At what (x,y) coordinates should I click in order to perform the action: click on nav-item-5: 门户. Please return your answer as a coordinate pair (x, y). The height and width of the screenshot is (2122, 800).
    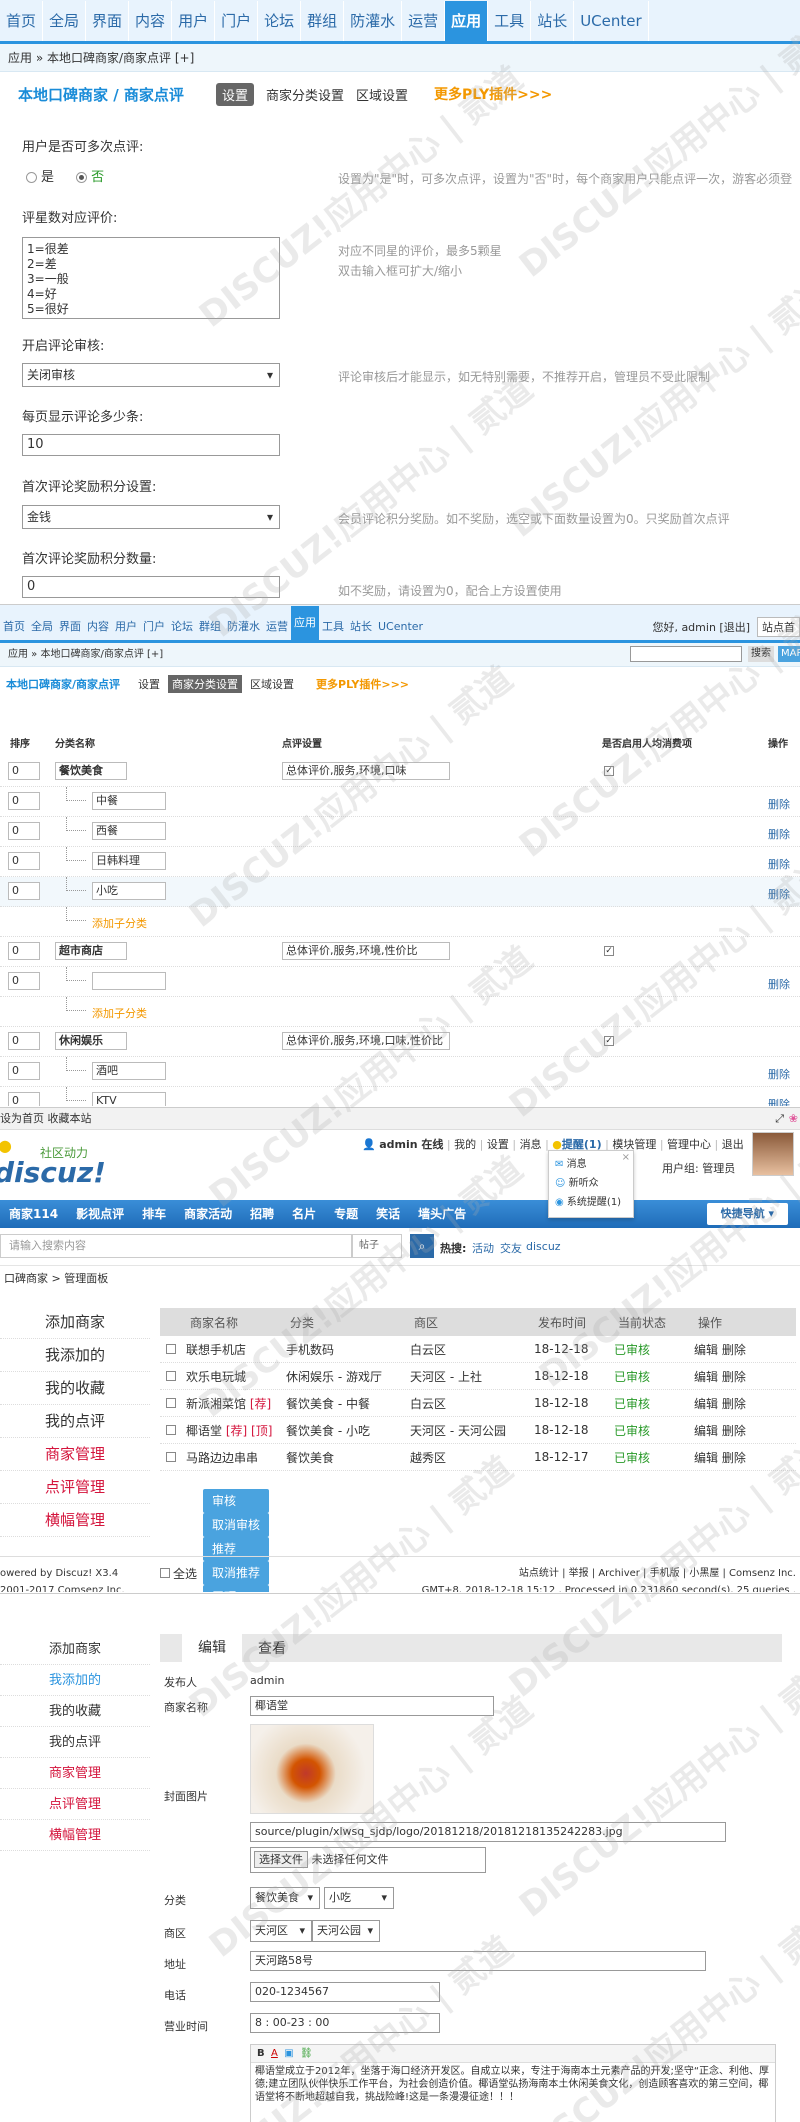
    Looking at the image, I should click on (237, 21).